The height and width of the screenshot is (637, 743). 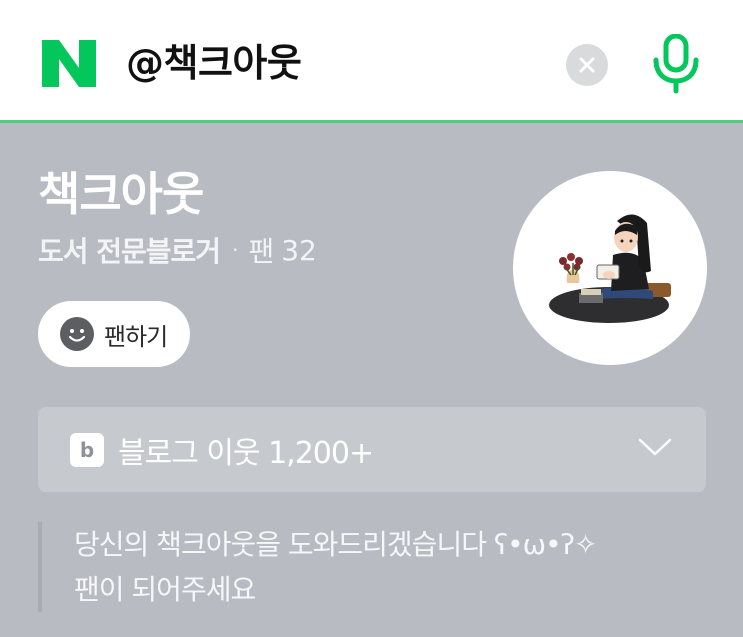 I want to click on clear-search-button, so click(x=587, y=65).